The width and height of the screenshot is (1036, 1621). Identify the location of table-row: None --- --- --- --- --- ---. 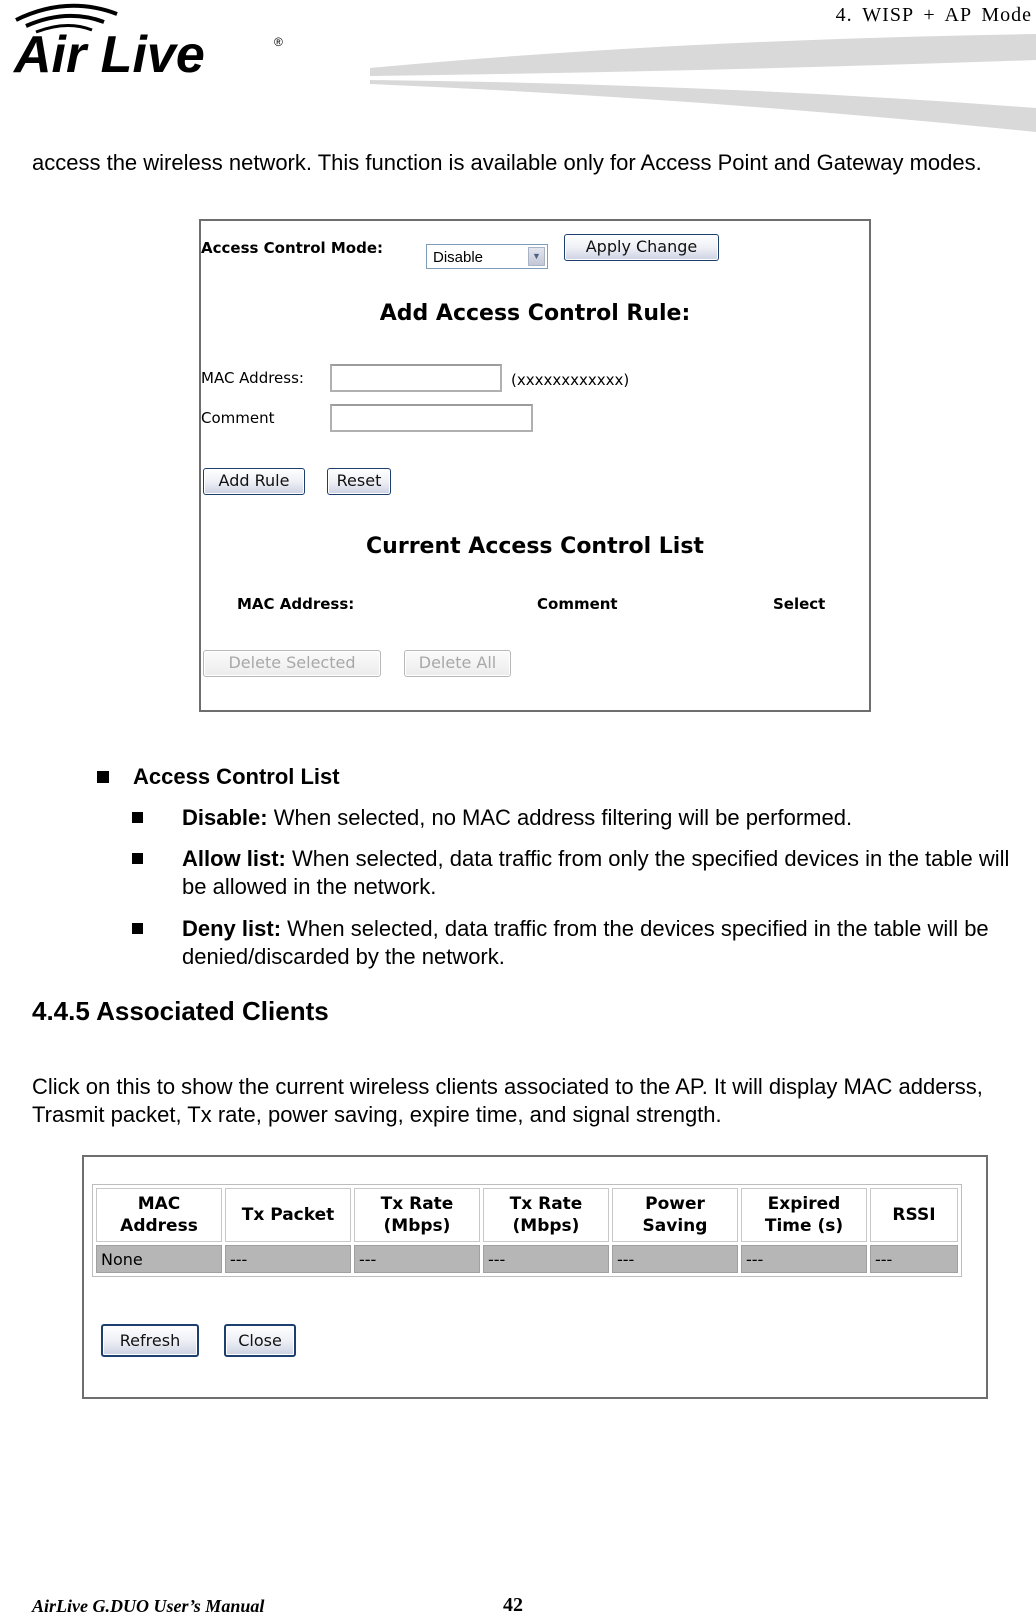
(527, 1259).